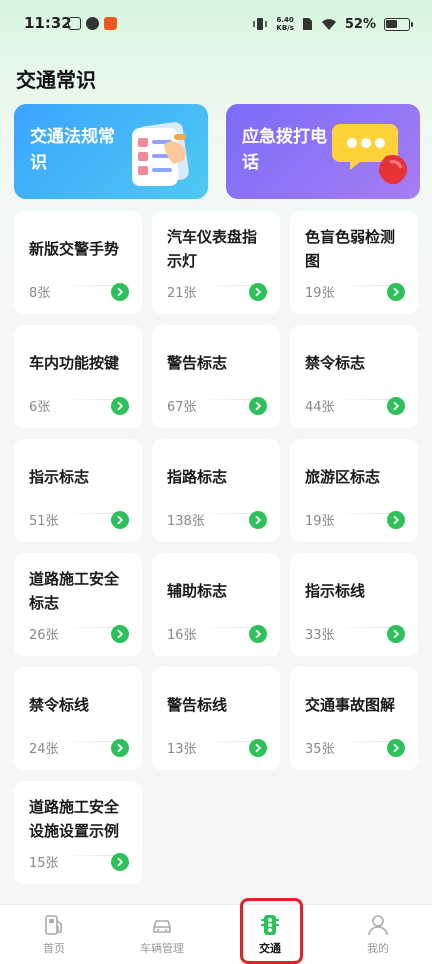 This screenshot has width=432, height=964. Describe the element at coordinates (182, 293) in the screenshot. I see `category-count: 21张` at that location.